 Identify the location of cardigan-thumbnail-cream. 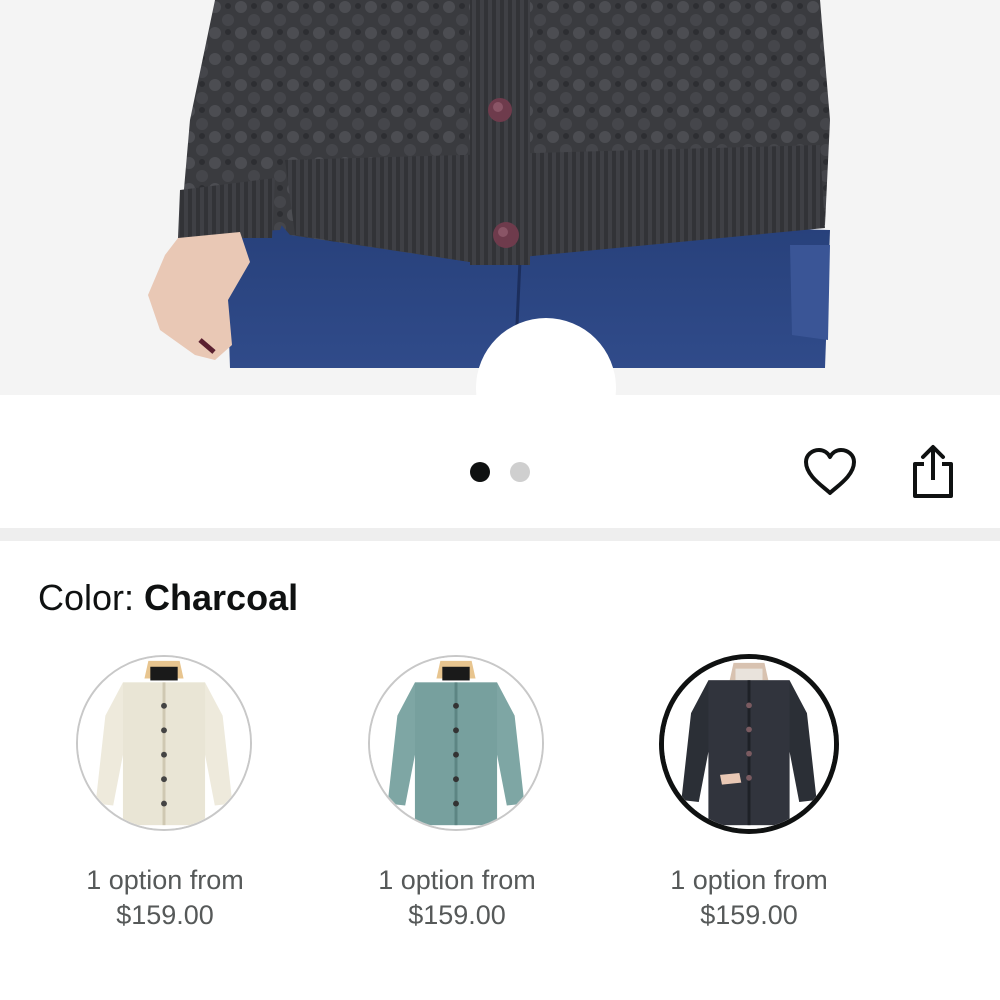
(164, 743).